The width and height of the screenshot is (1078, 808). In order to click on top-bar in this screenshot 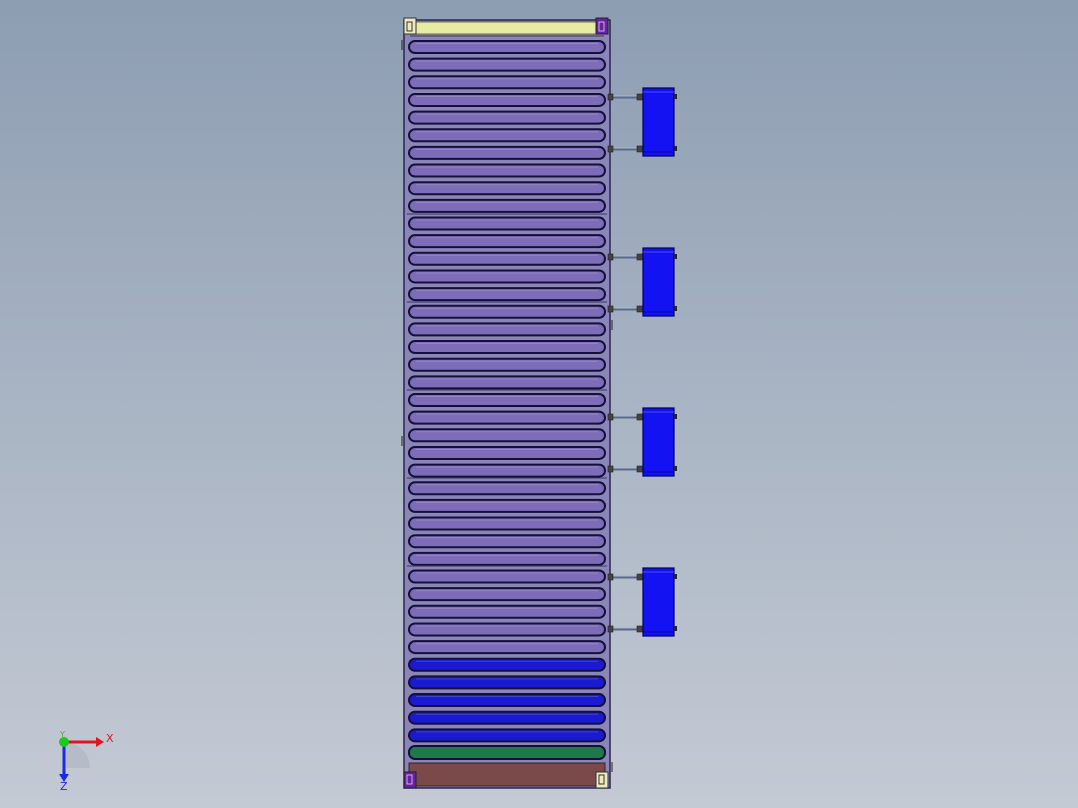, I will do `click(507, 28)`.